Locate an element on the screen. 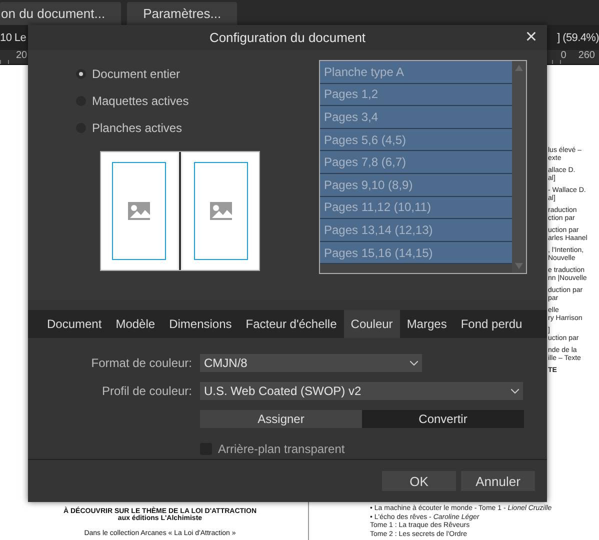 The height and width of the screenshot is (540, 599). tab: Facteur d'échelle is located at coordinates (291, 324).